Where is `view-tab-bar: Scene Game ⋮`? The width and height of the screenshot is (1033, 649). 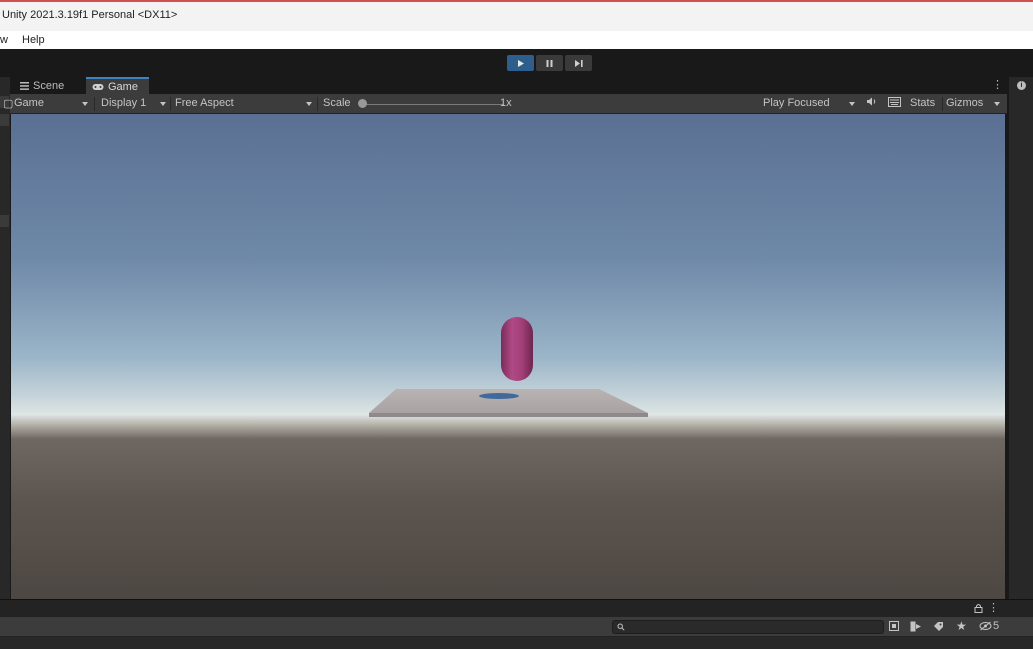 view-tab-bar: Scene Game ⋮ is located at coordinates (508, 85).